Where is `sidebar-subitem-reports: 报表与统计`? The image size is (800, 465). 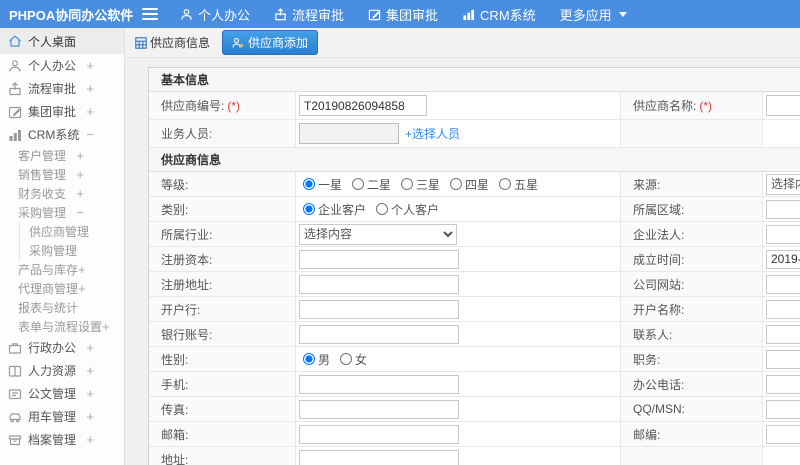
sidebar-subitem-reports: 报表与统计 is located at coordinates (62, 307).